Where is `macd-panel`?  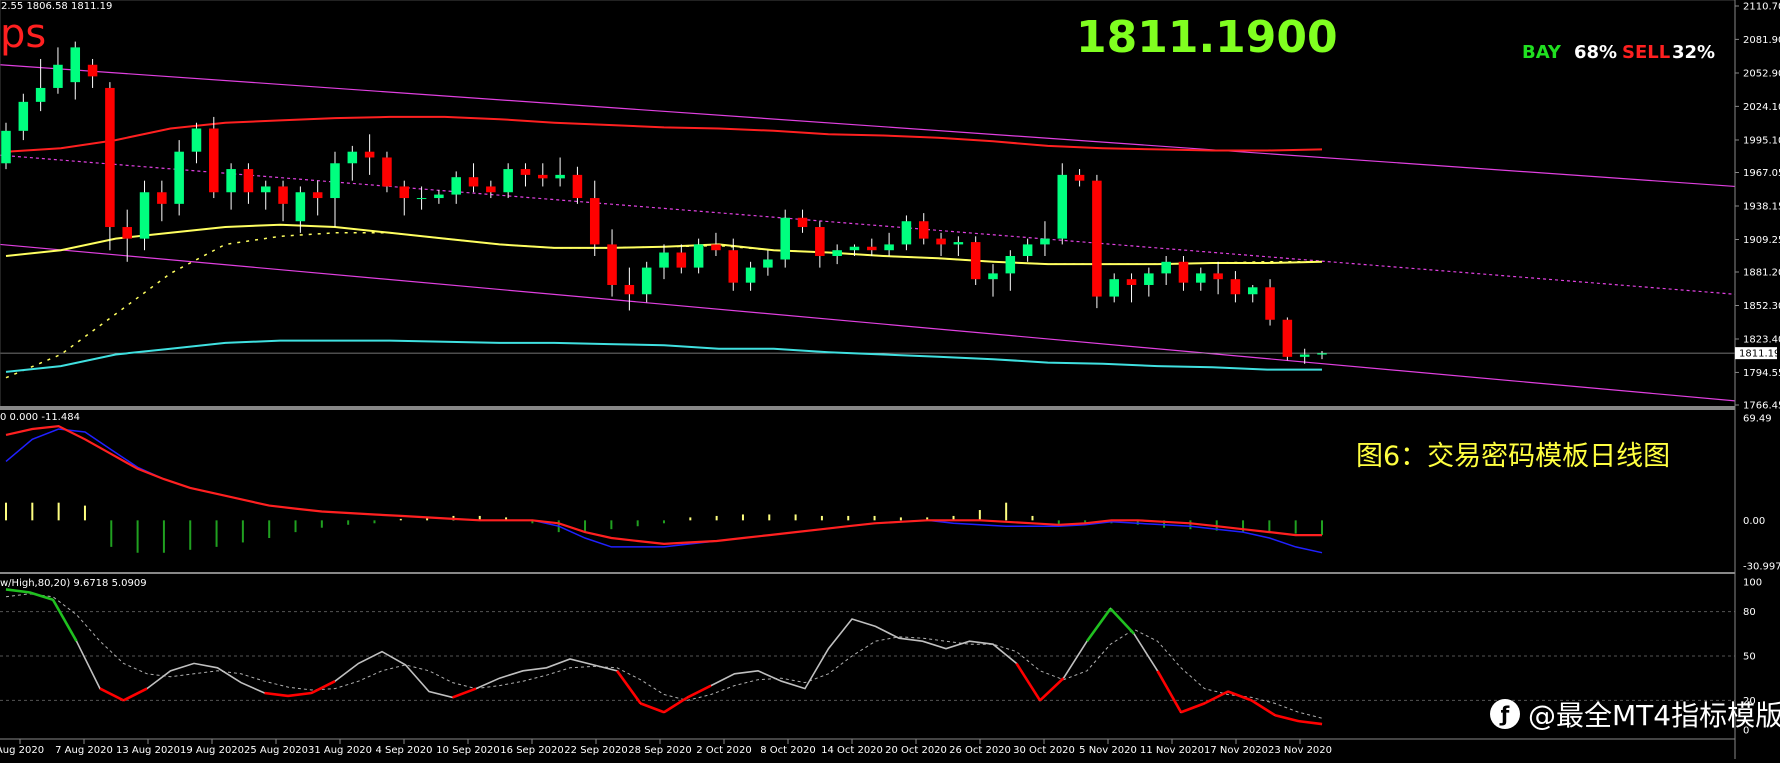 macd-panel is located at coordinates (664, 489).